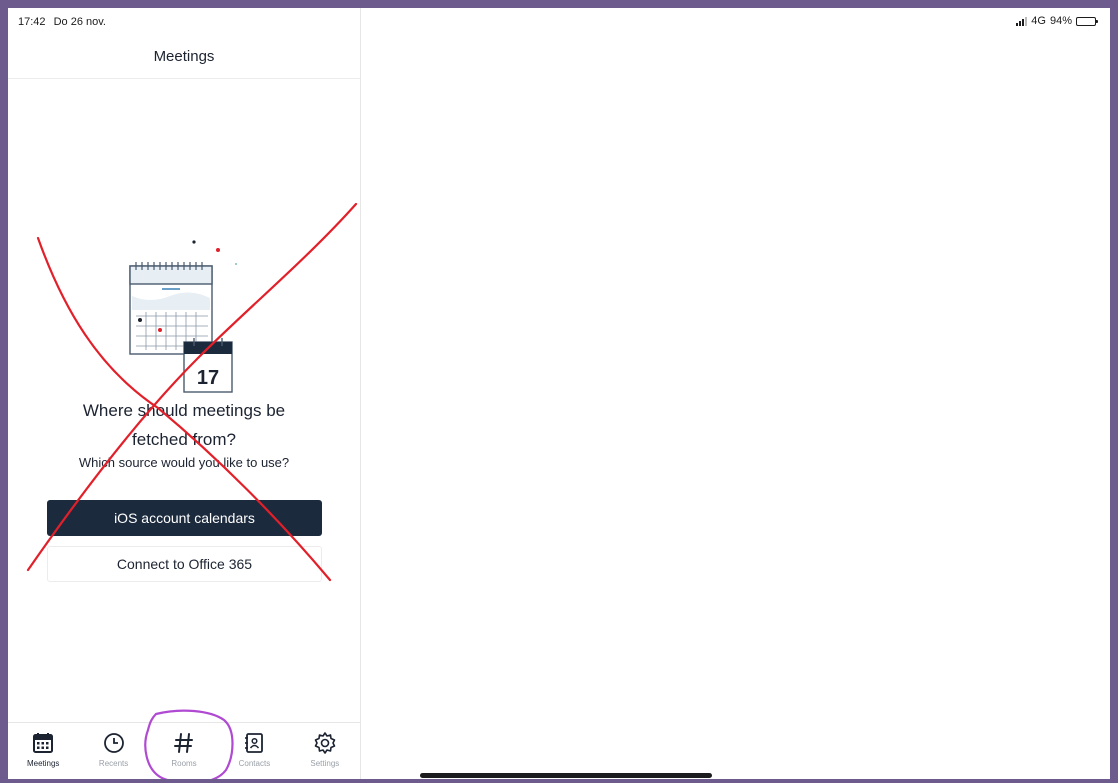  I want to click on calendar-day-number: 17, so click(208, 378).